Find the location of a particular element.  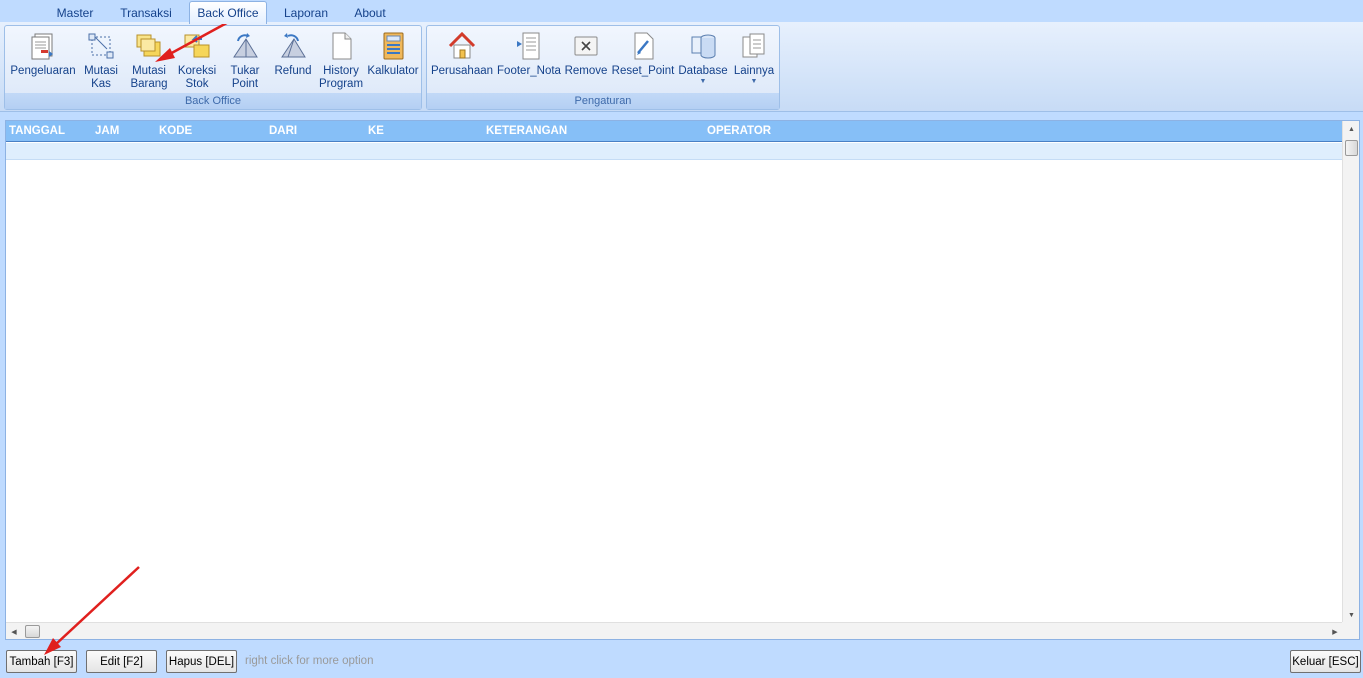

database-dropdown-icon: ▼ is located at coordinates (703, 81).